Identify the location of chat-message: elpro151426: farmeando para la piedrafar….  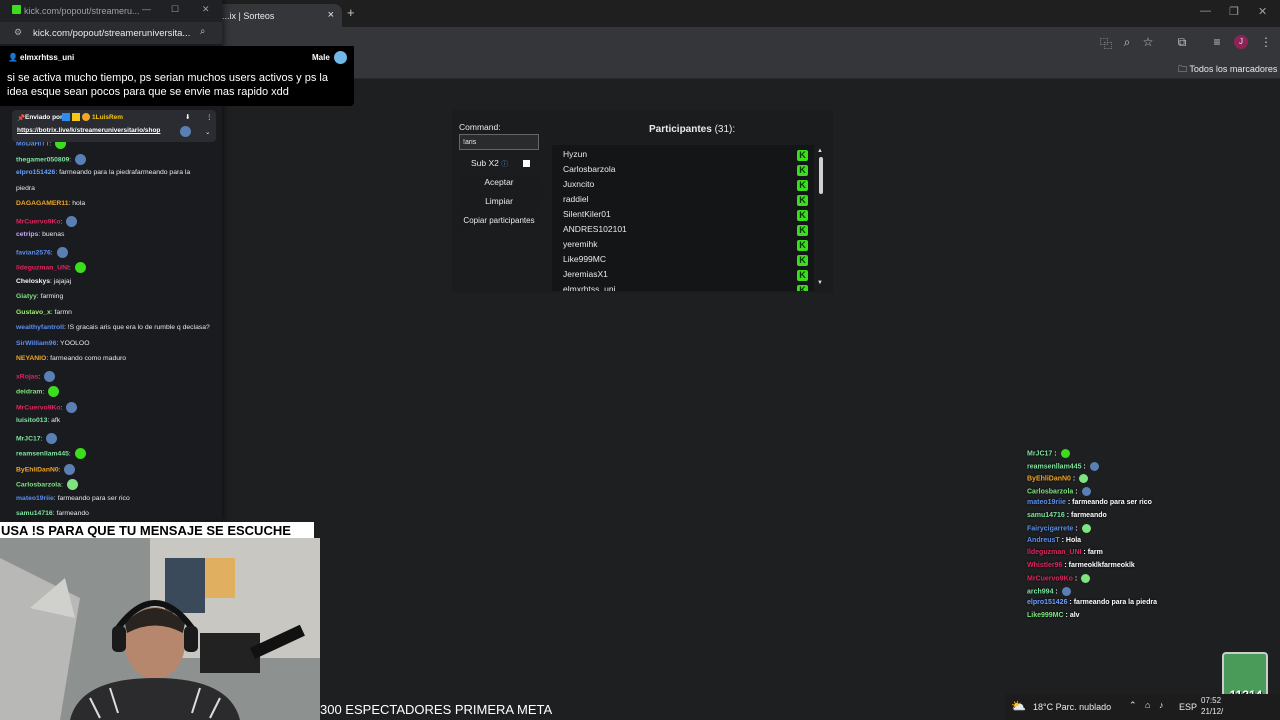
(103, 172).